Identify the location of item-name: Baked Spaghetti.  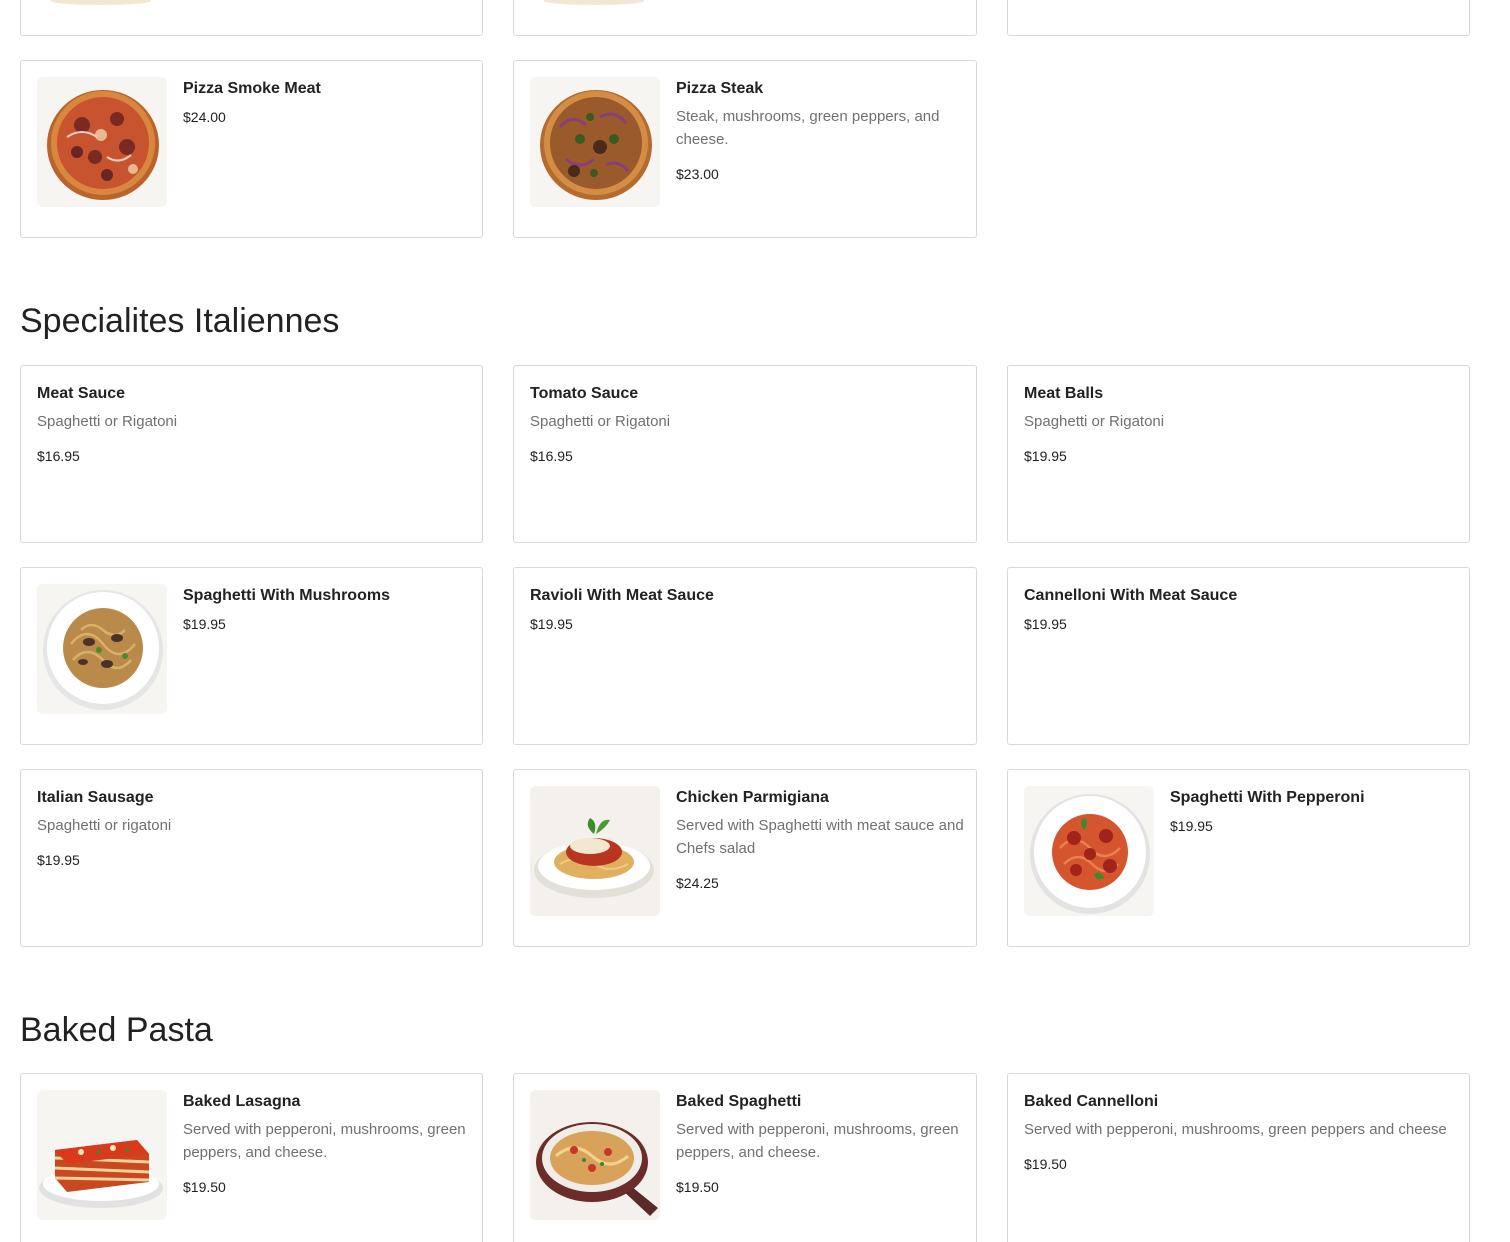
(739, 1101).